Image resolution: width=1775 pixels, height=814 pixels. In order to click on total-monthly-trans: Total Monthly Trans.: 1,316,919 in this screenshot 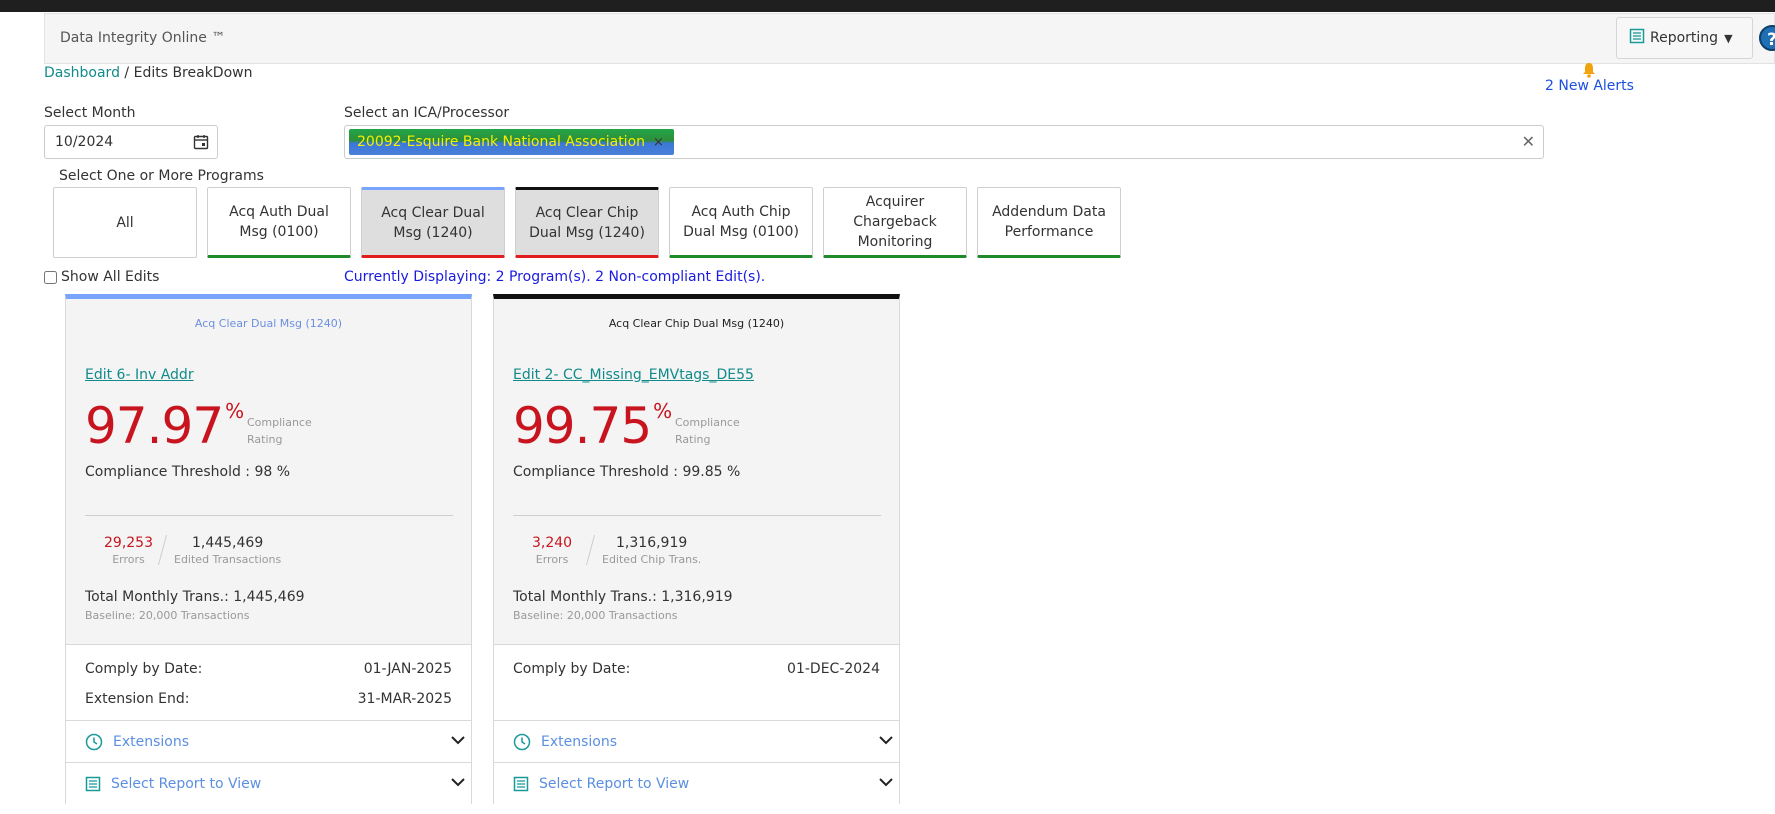, I will do `click(623, 597)`.